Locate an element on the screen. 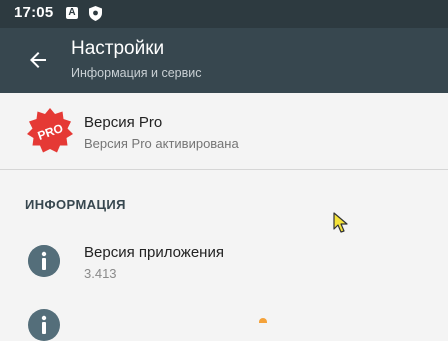 This screenshot has height=341, width=448. pro-subtitle: Версия Pro активирована is located at coordinates (161, 143).